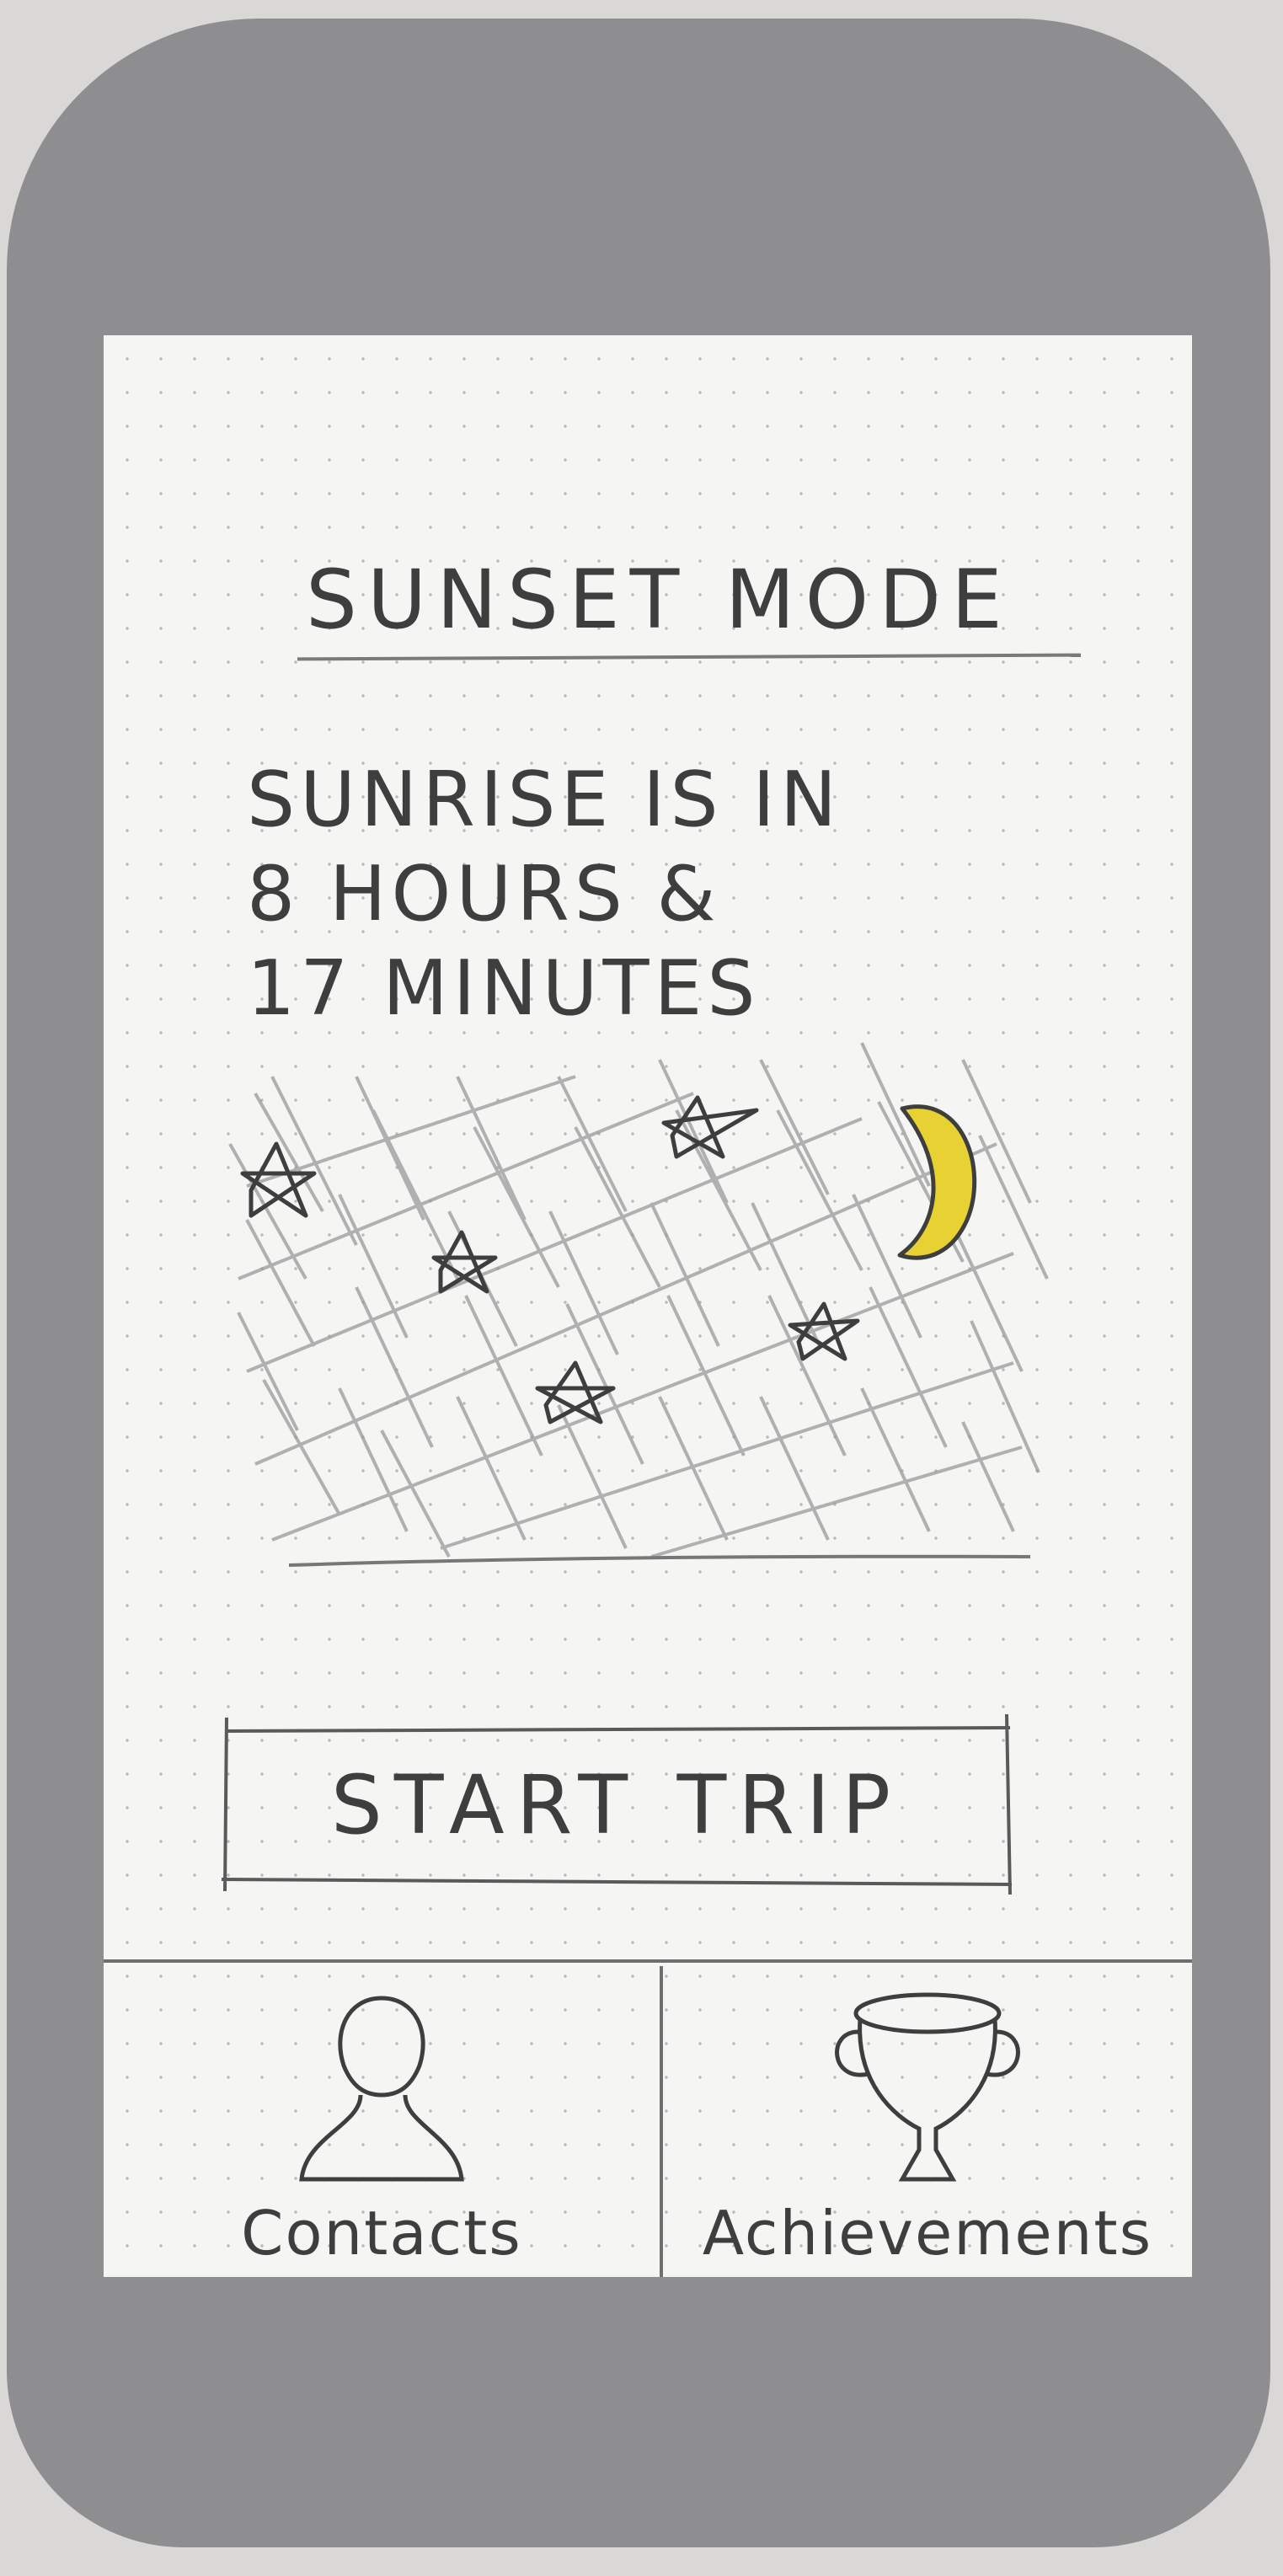 The image size is (1283, 2576). I want to click on page-title: SUNSET MODE, so click(659, 600).